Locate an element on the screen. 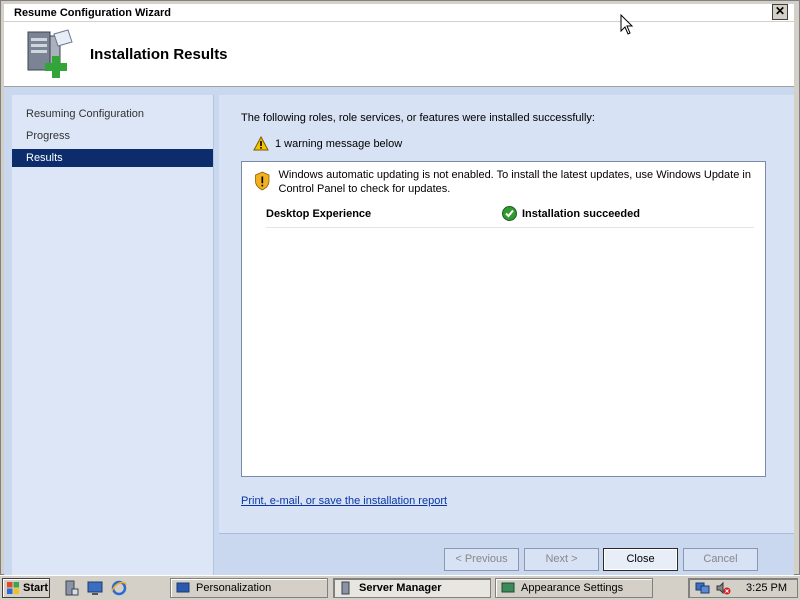 The height and width of the screenshot is (600, 800). task-personalization: Personalization is located at coordinates (249, 588).